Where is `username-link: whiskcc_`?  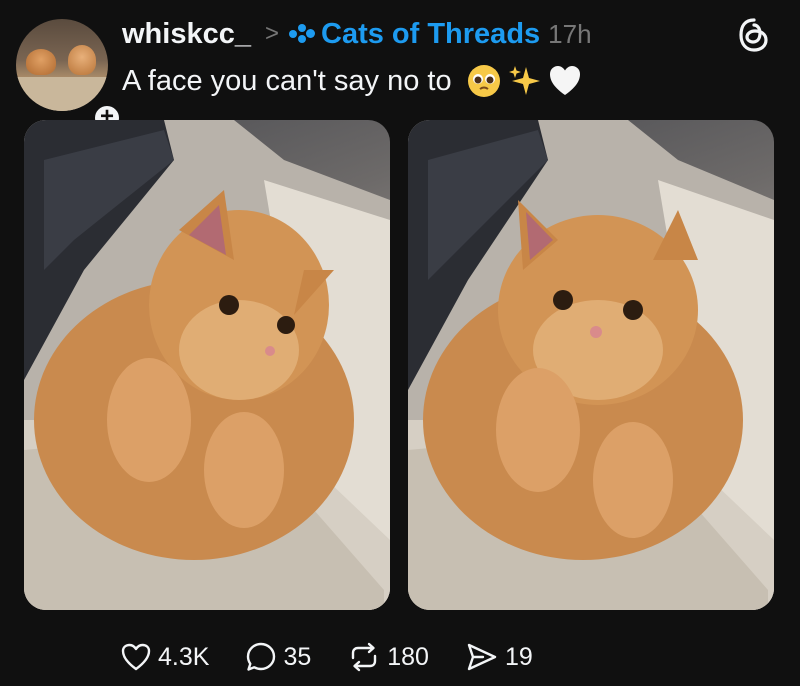
username-link: whiskcc_ is located at coordinates (186, 34).